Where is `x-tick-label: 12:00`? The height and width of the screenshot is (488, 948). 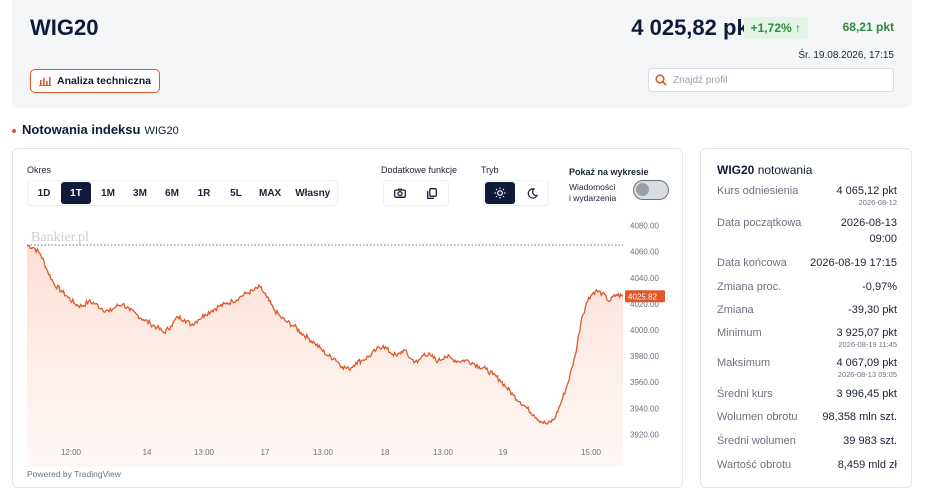 x-tick-label: 12:00 is located at coordinates (71, 452).